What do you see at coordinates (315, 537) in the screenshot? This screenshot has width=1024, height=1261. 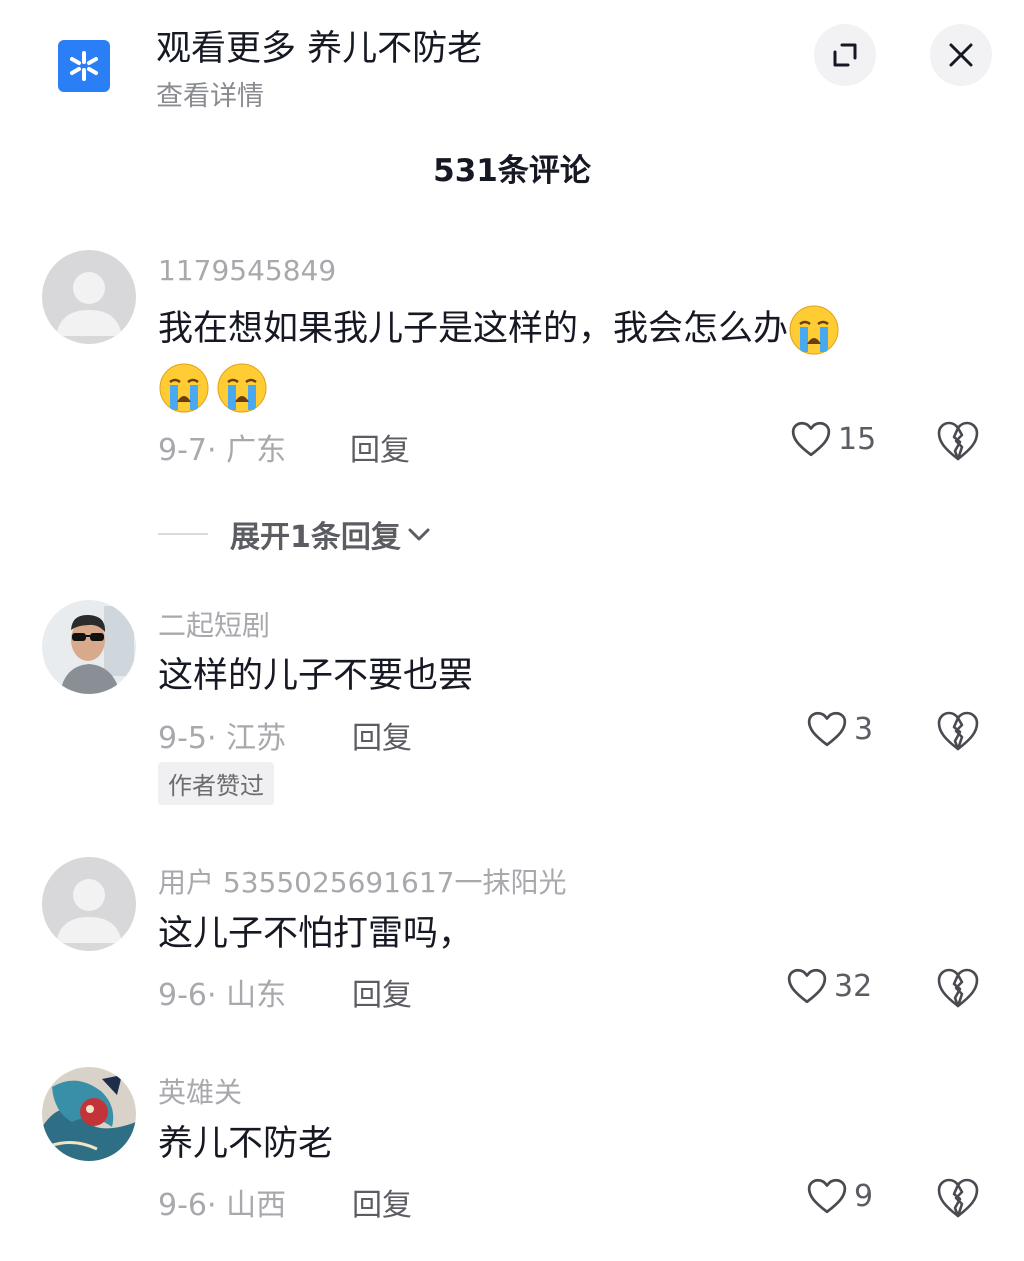 I see `expand-replies-label: 展开1条回复` at bounding box center [315, 537].